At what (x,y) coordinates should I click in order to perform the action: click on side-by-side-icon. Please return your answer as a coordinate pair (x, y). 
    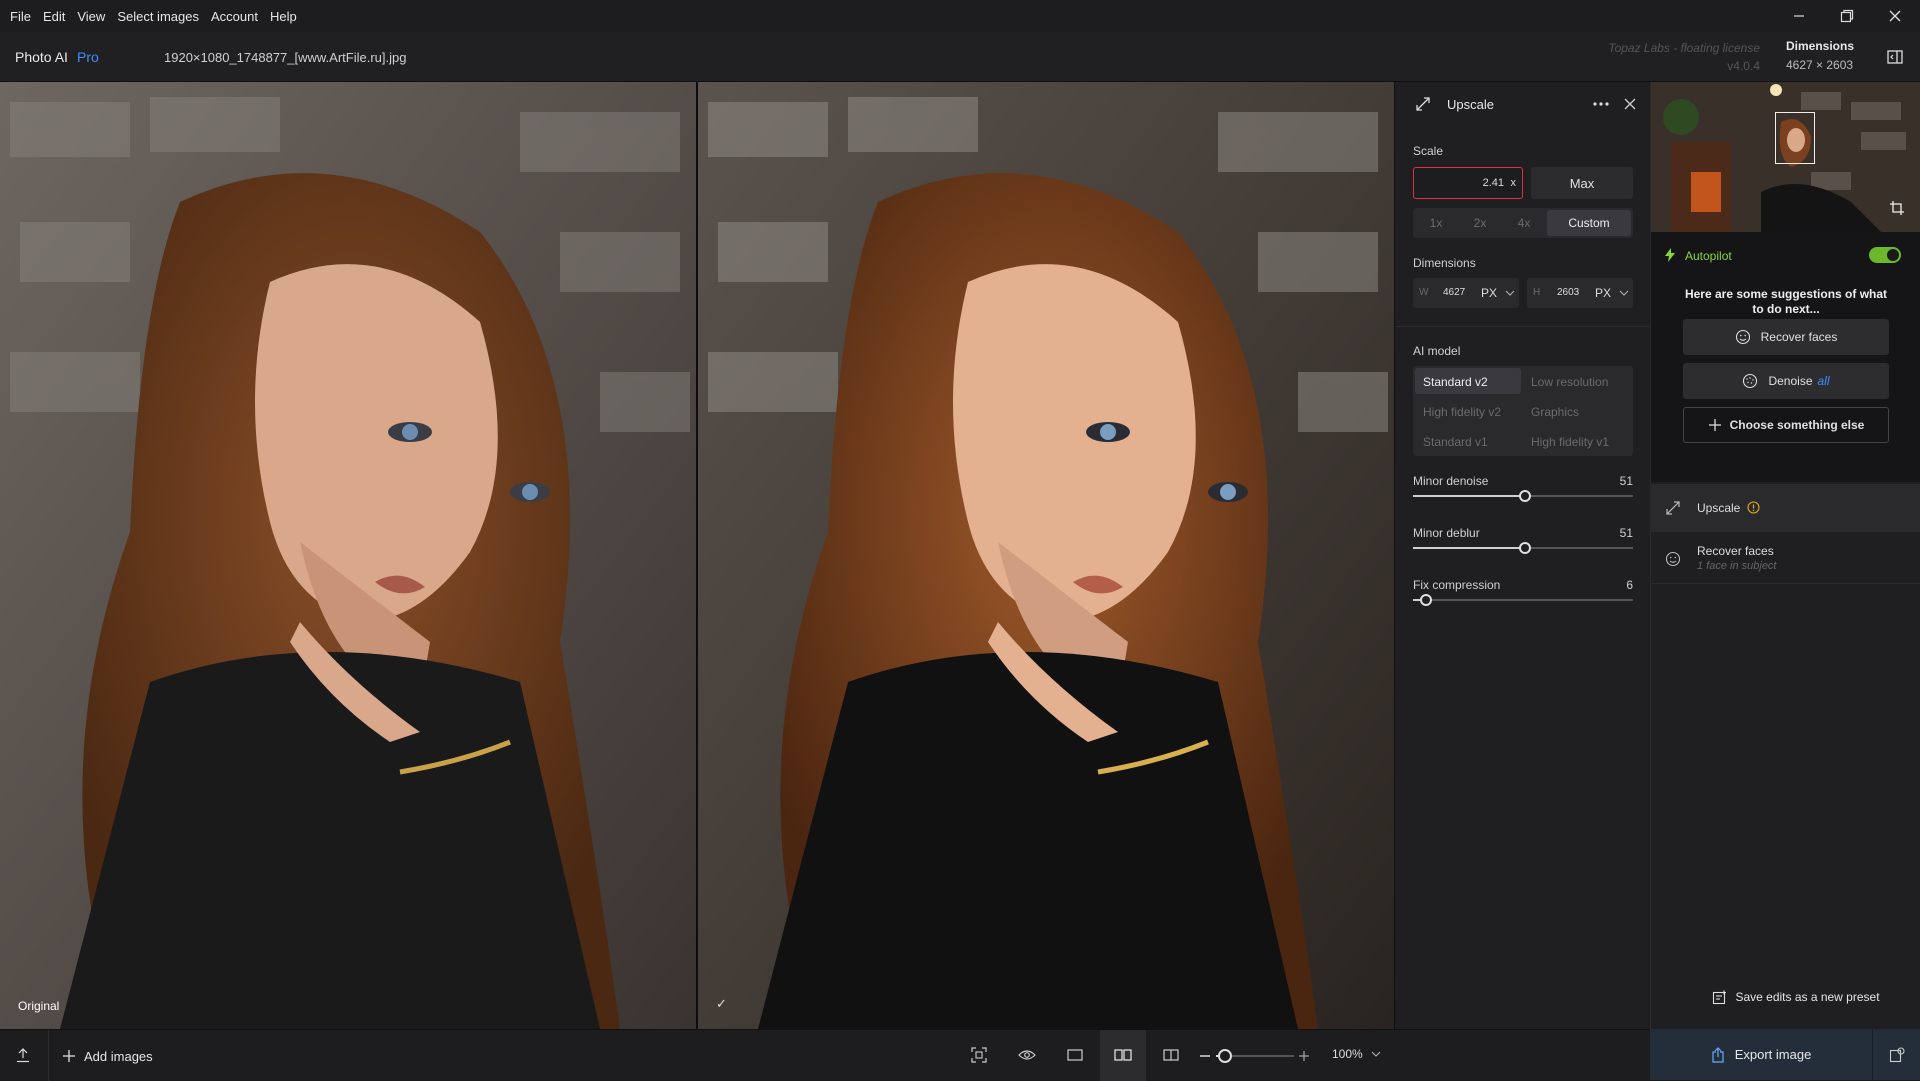
    Looking at the image, I should click on (1123, 1055).